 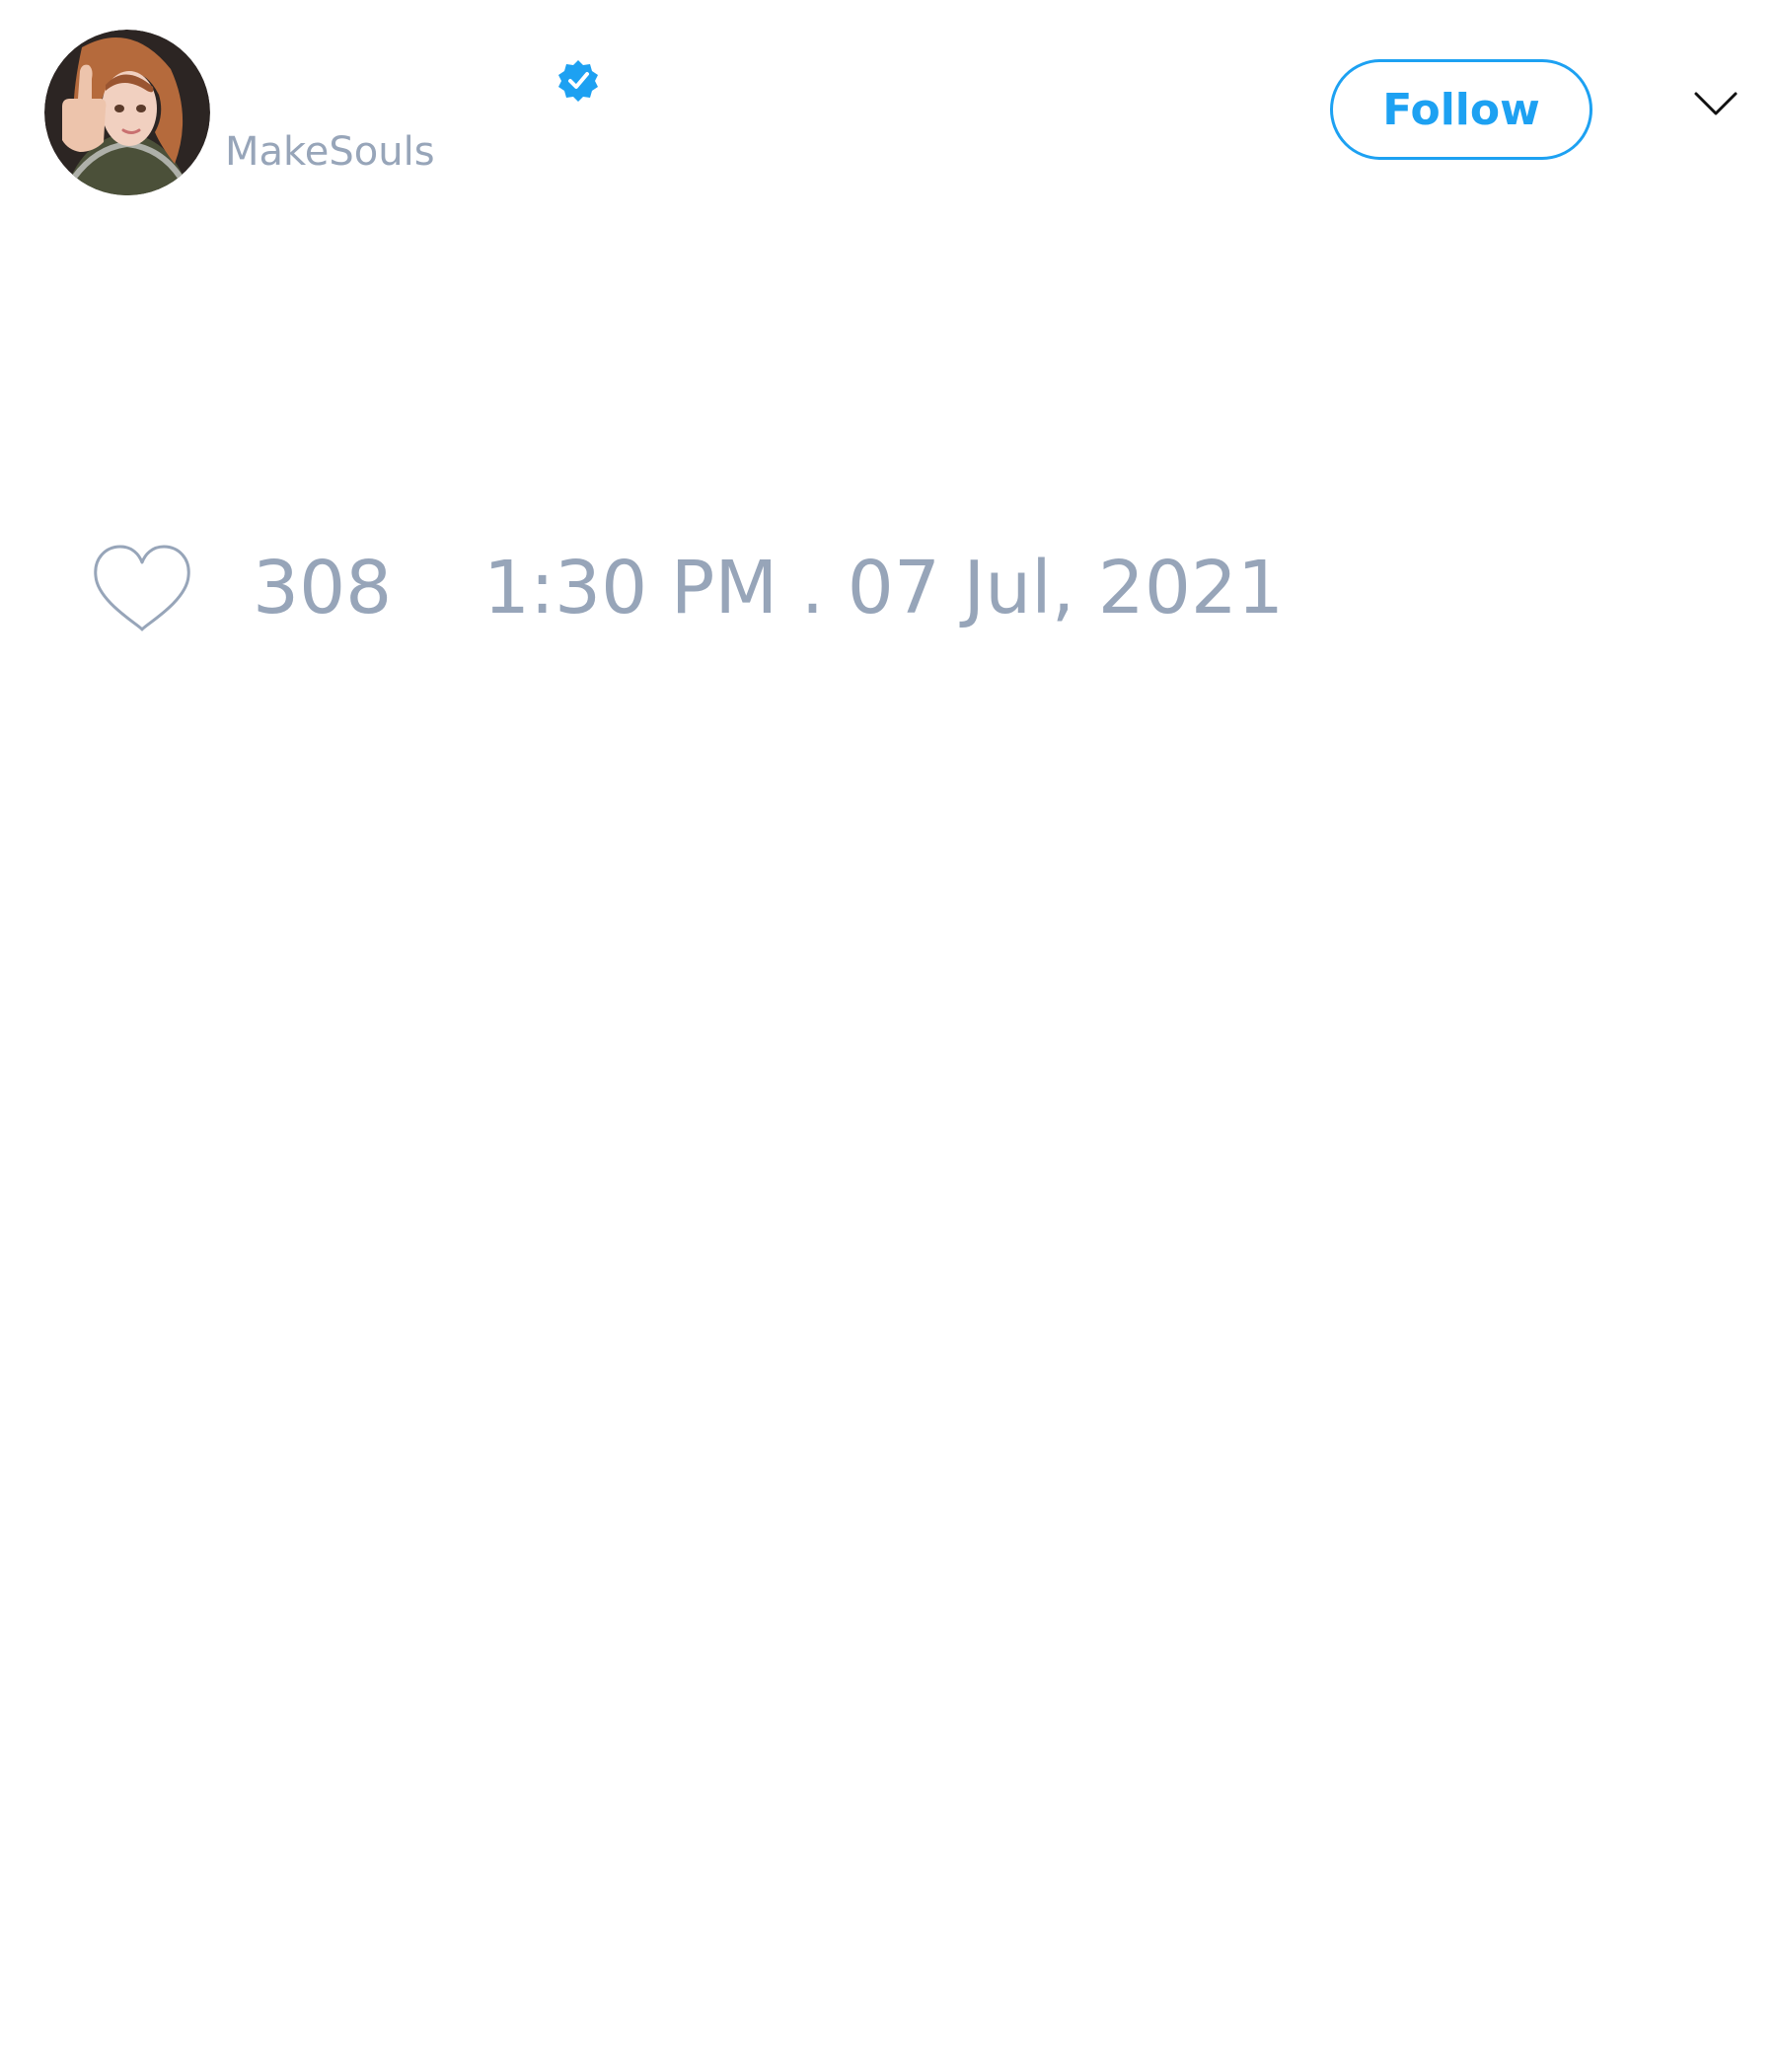 I want to click on follow-button: Follow, so click(x=1461, y=110).